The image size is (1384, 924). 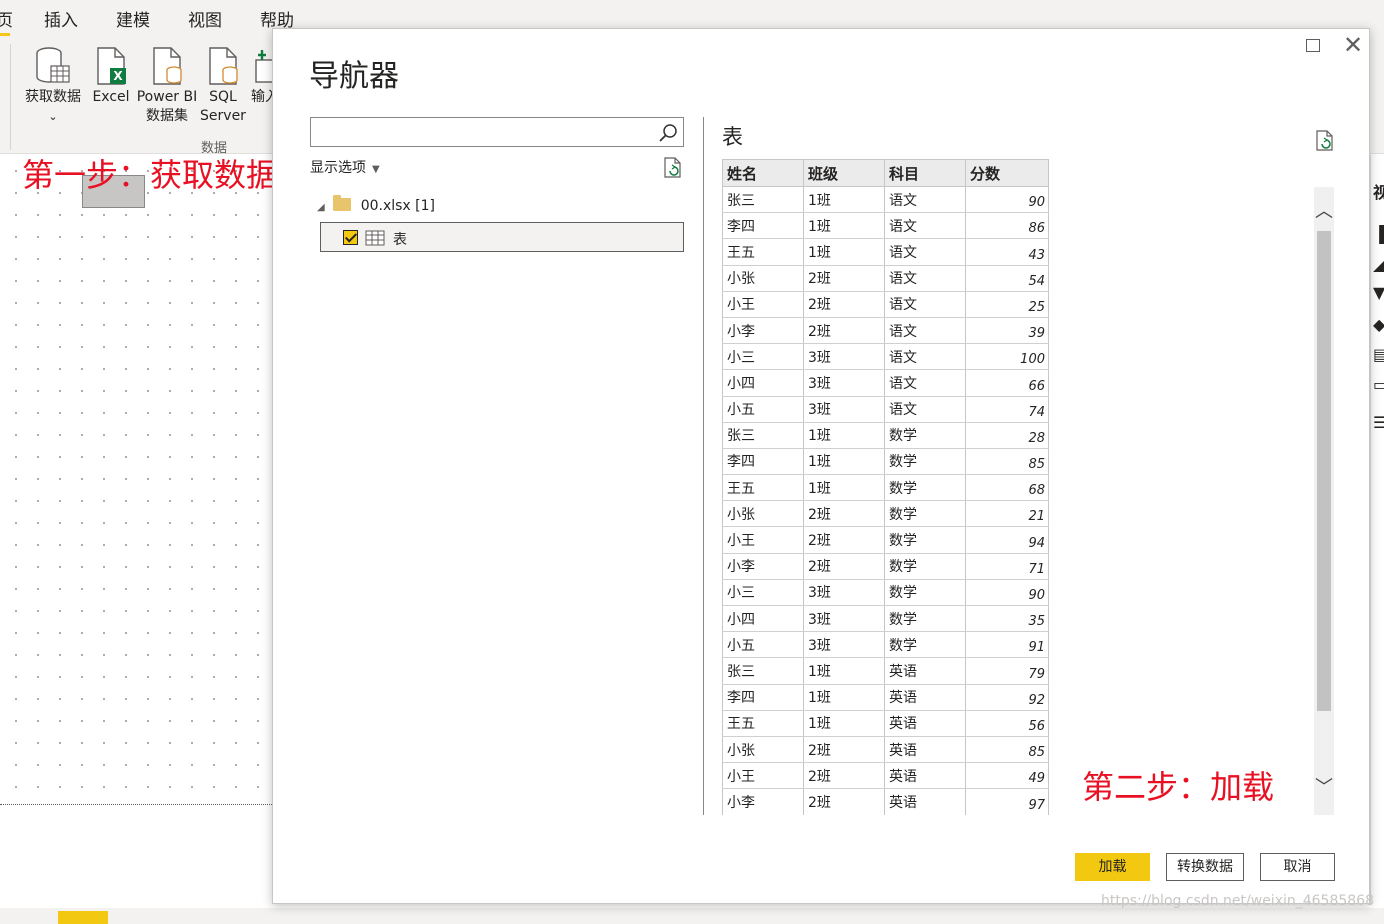 I want to click on table-cell: 85, so click(x=1007, y=750).